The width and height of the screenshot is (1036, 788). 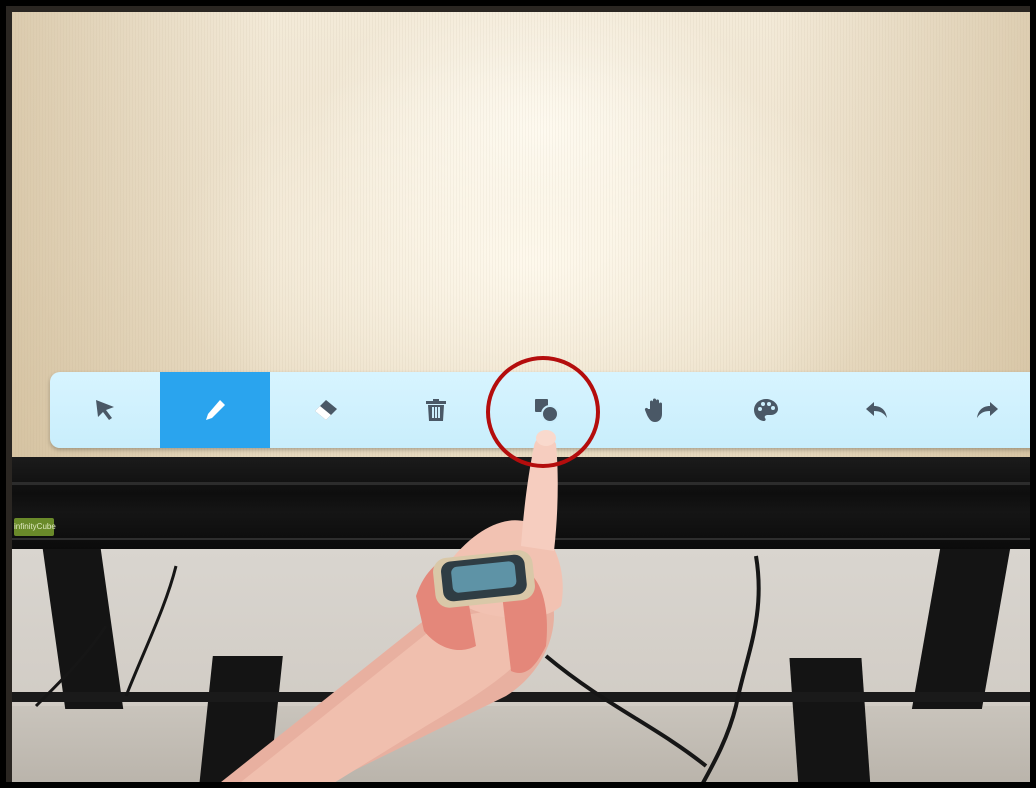 I want to click on highlight-ring, so click(x=543, y=412).